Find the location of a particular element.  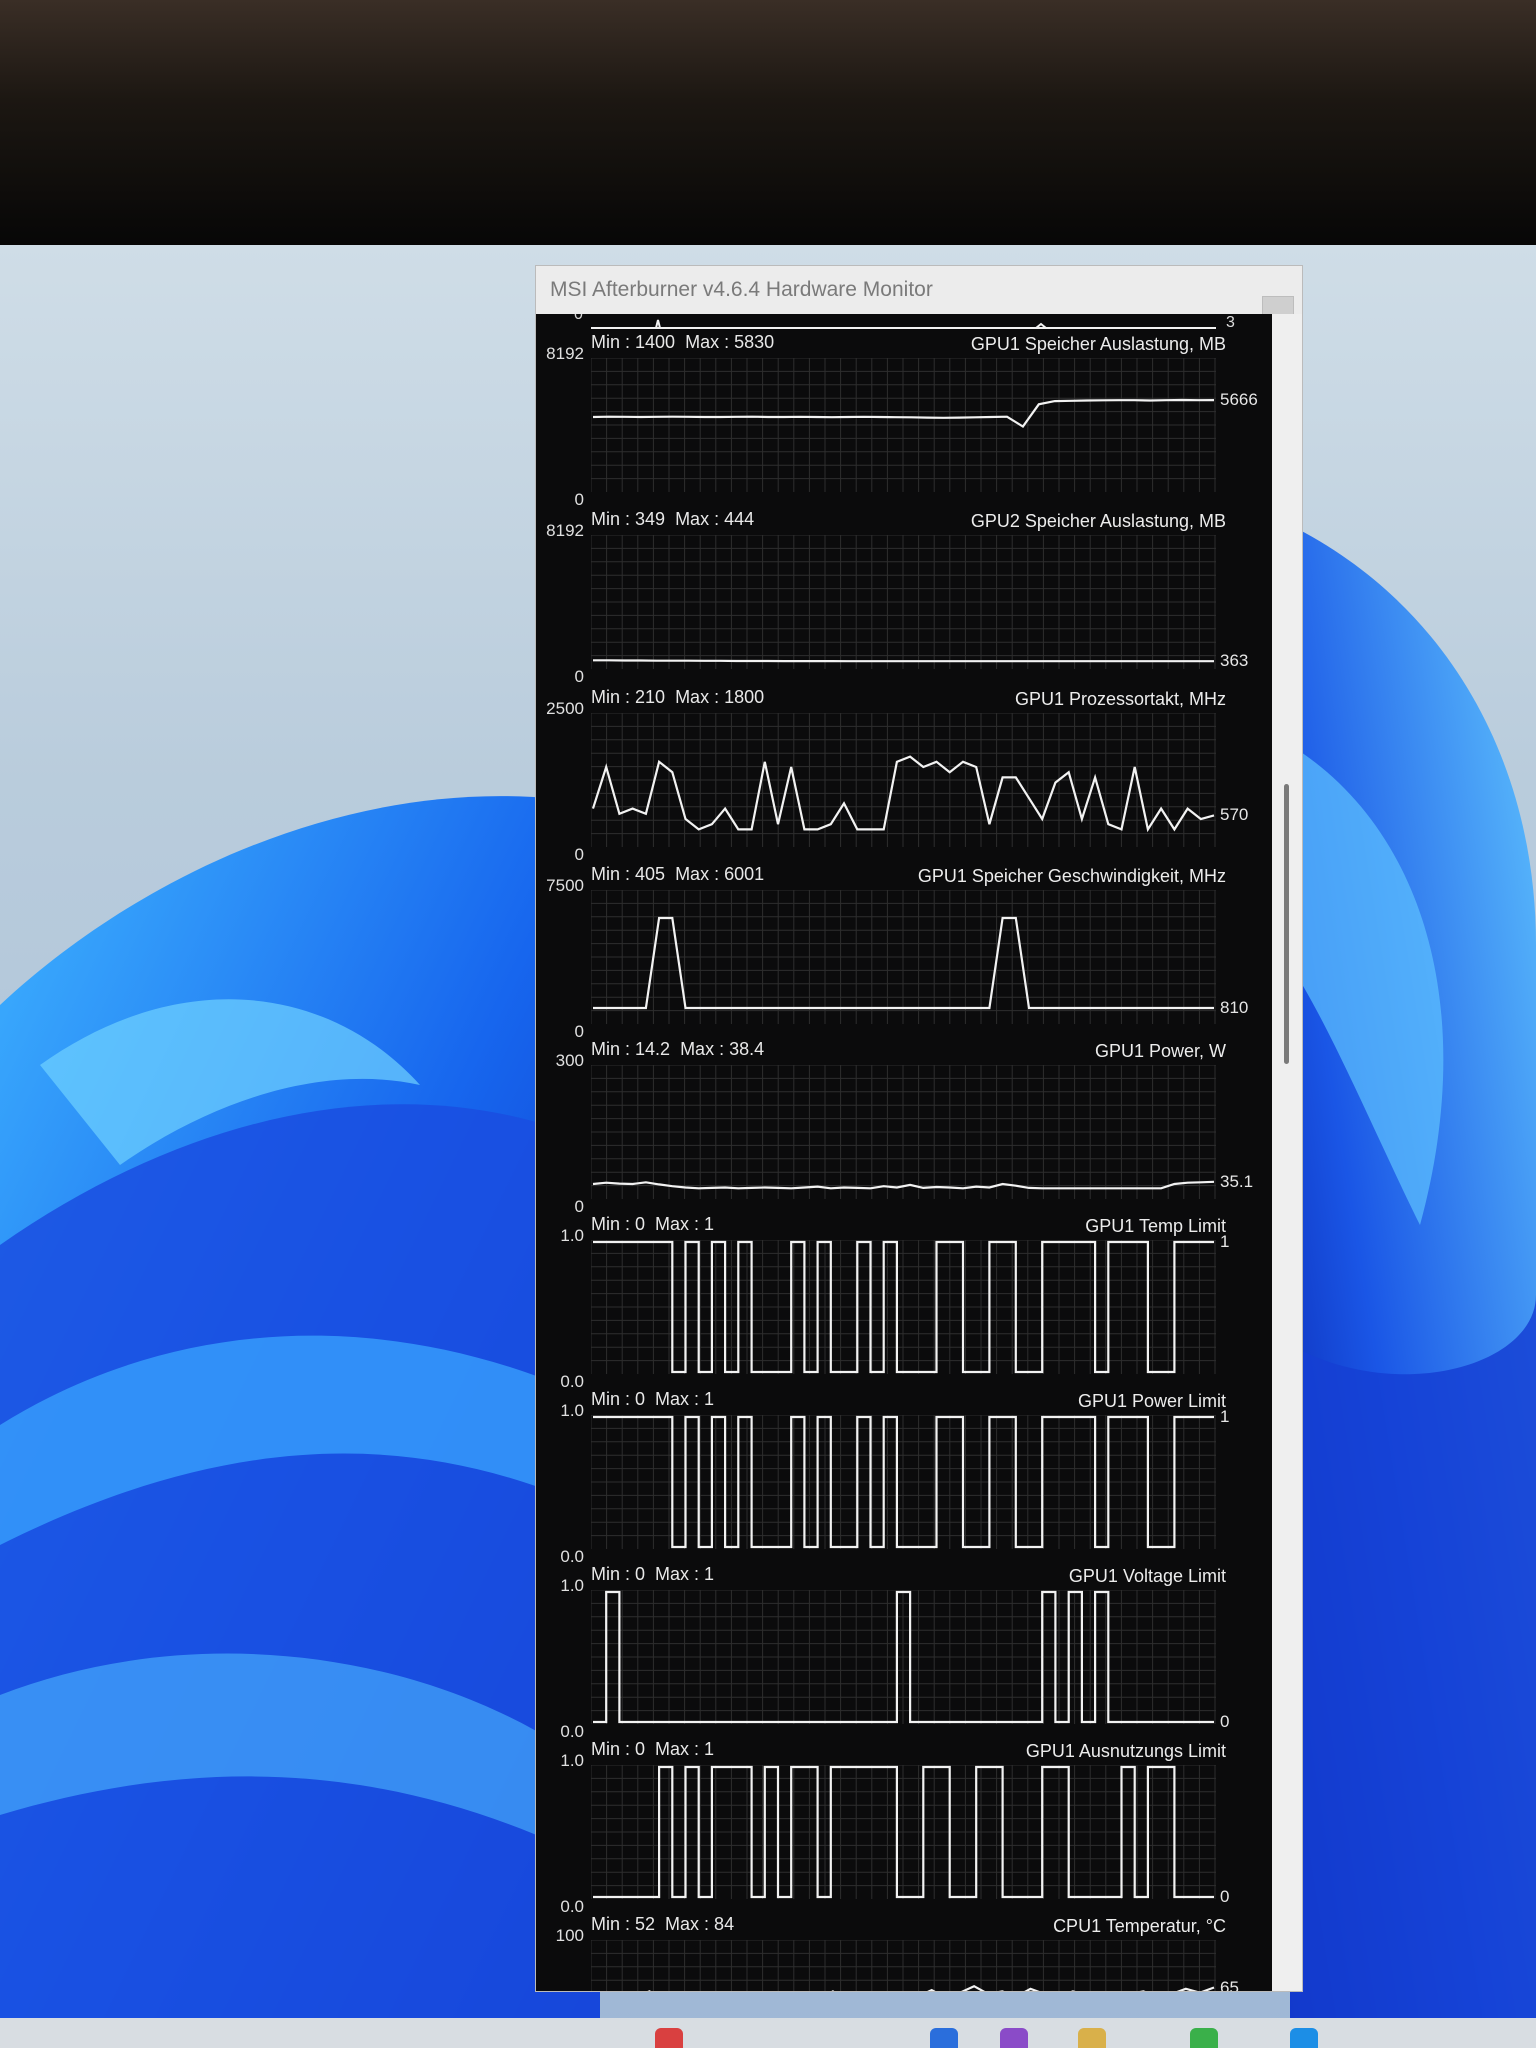

graph-title: GPU1 Prozessortakt, MHz is located at coordinates (1120, 699).